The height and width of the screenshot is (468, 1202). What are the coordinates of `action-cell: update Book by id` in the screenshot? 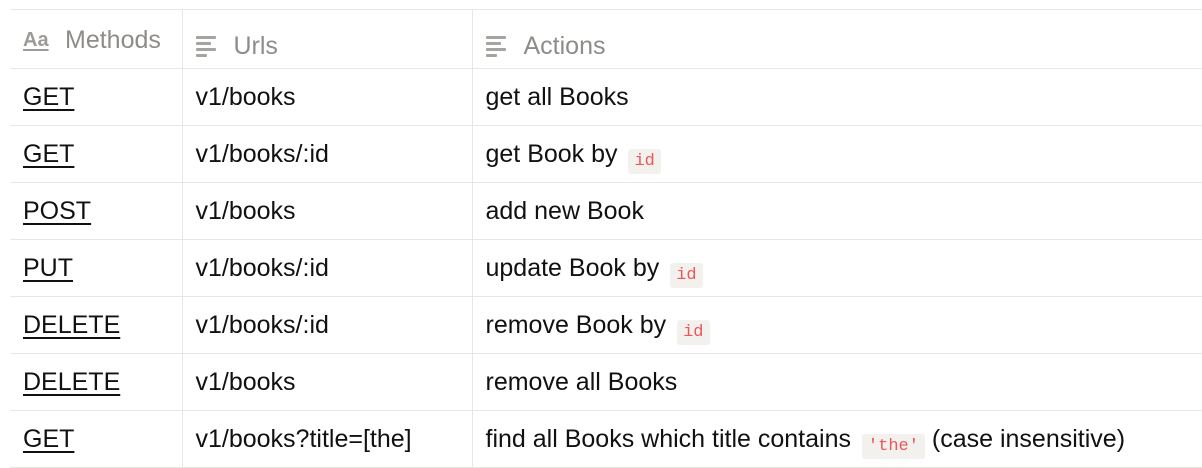 It's located at (837, 268).